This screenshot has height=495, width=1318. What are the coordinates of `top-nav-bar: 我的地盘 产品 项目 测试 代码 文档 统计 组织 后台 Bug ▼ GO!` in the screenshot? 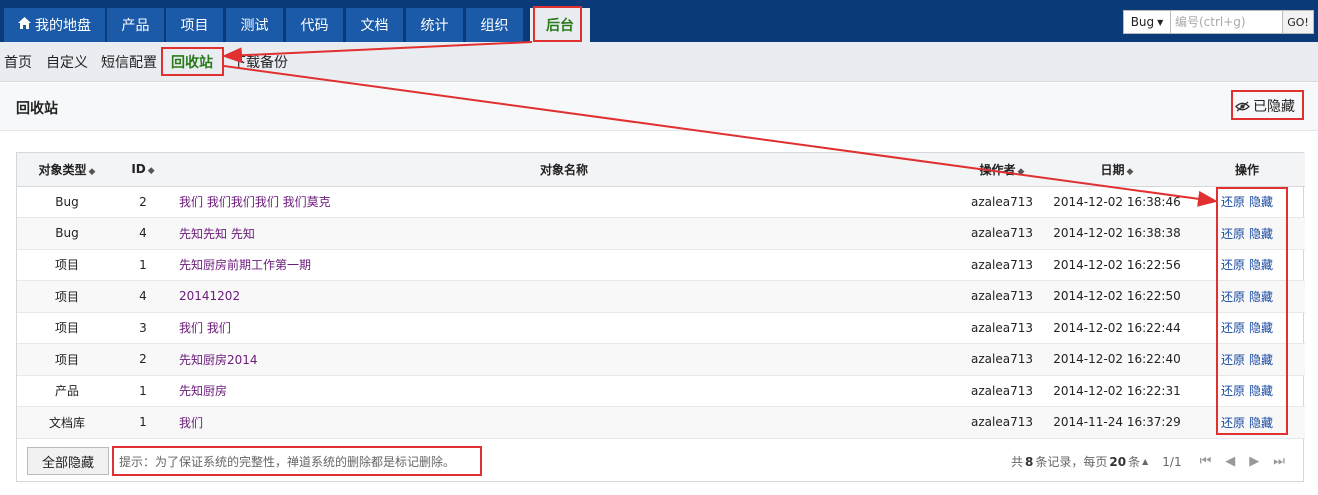 It's located at (659, 21).